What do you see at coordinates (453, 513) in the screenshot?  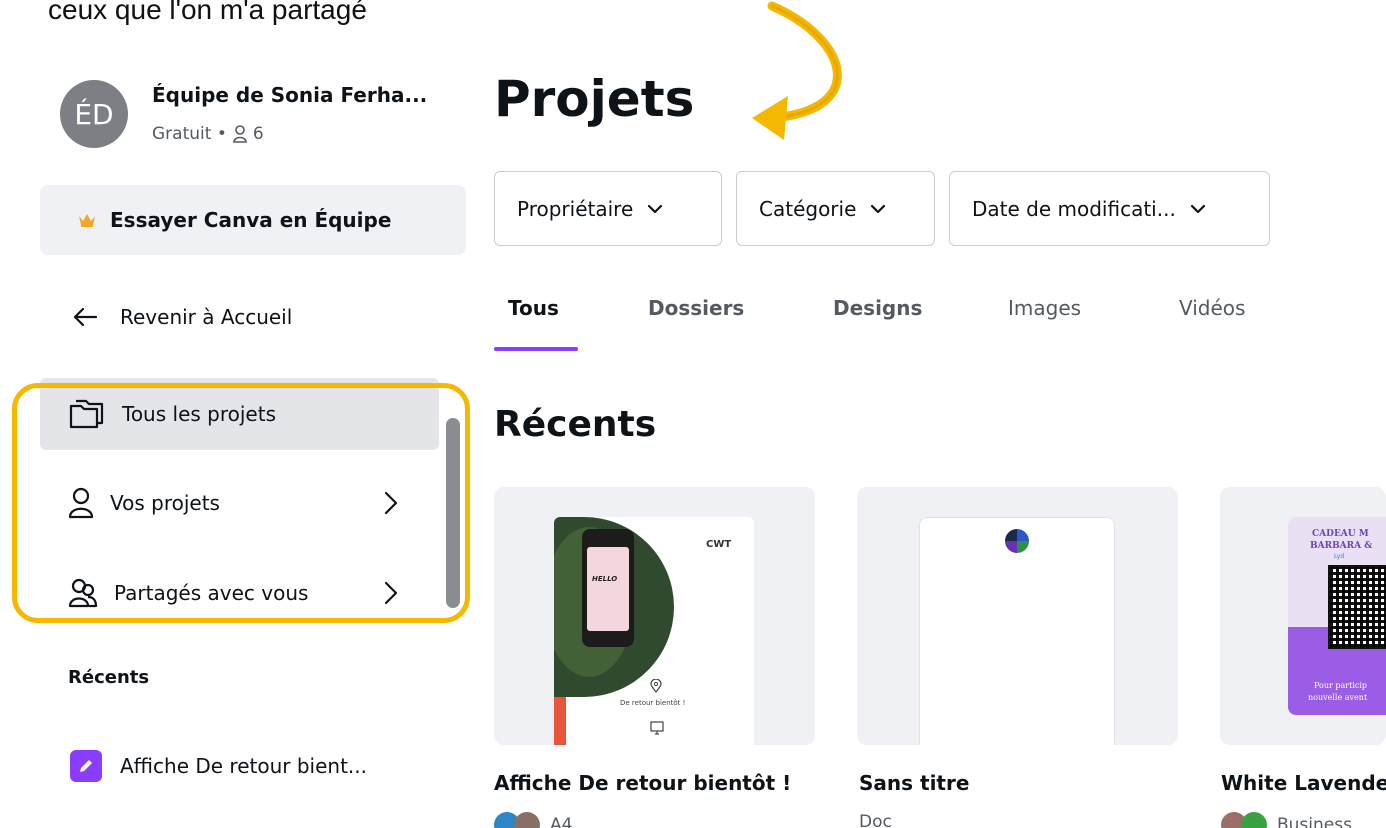 I see `sidebar-scrollbar` at bounding box center [453, 513].